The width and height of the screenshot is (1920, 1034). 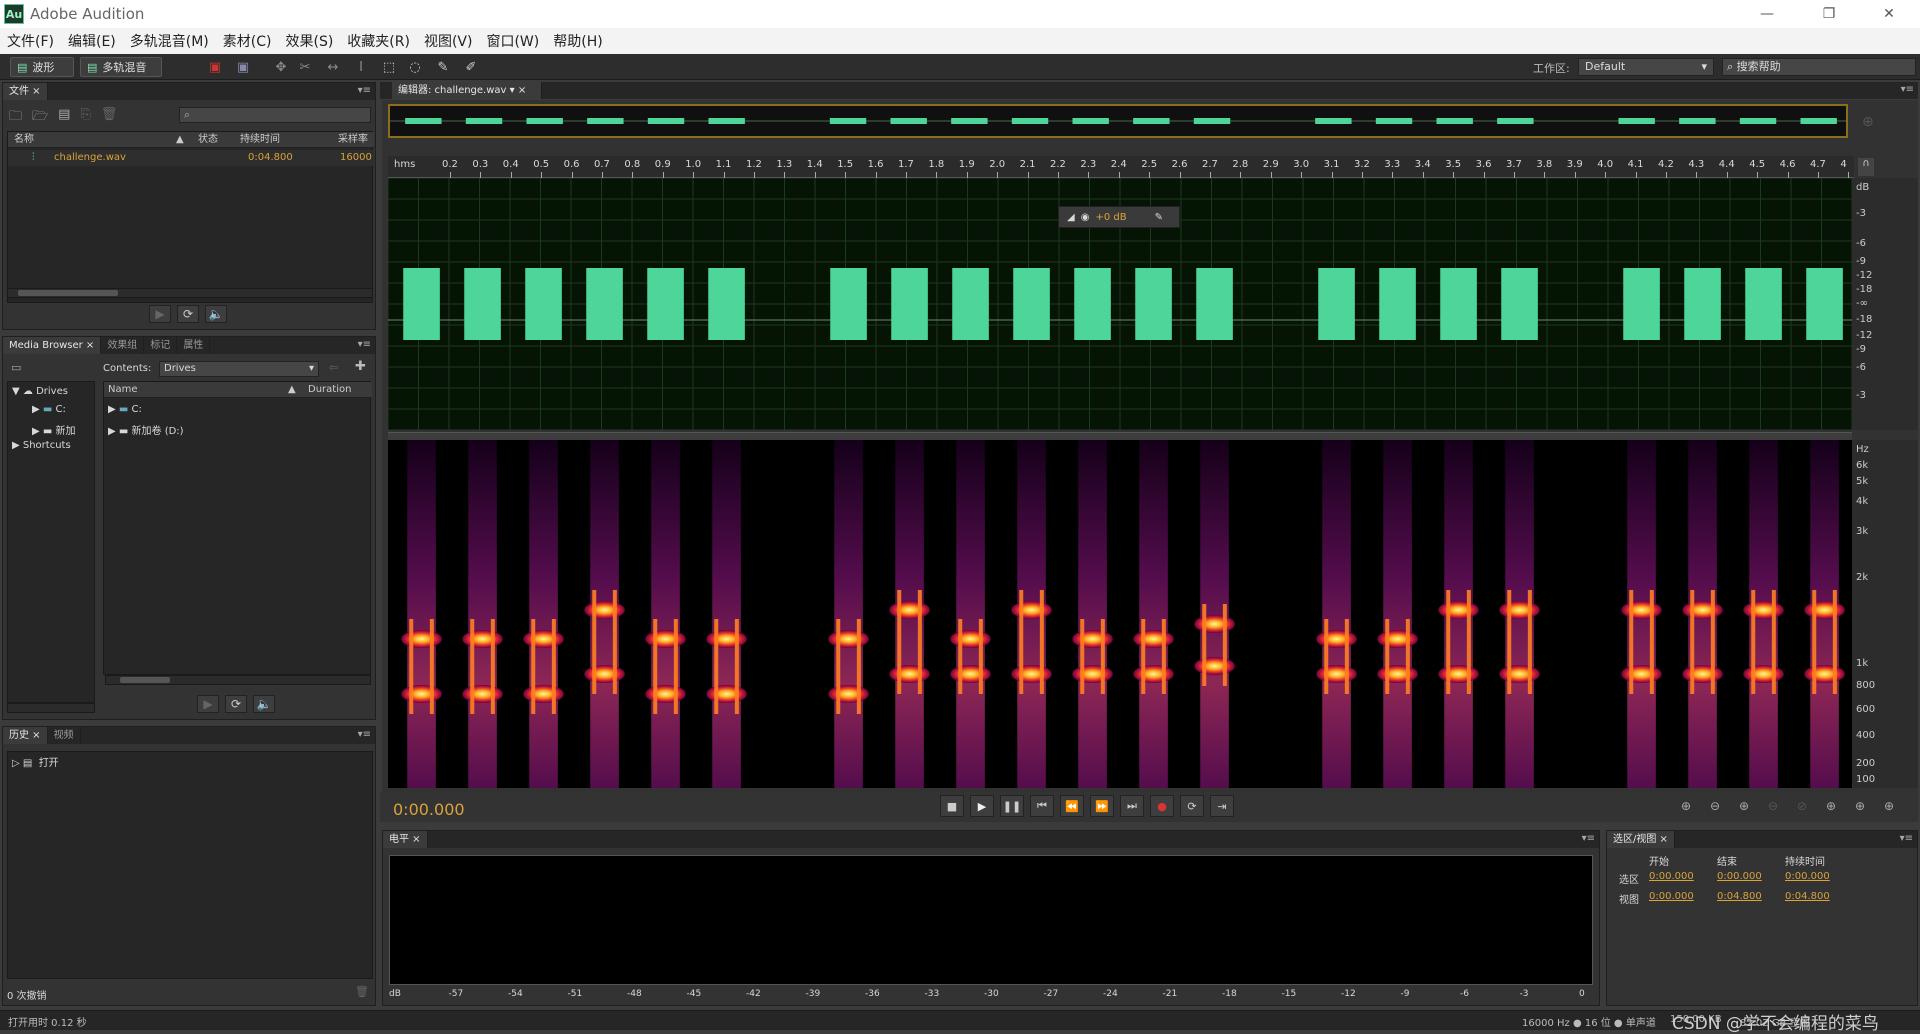 What do you see at coordinates (121, 67) in the screenshot?
I see `multitrack-view-button: ▤ 多轨混音` at bounding box center [121, 67].